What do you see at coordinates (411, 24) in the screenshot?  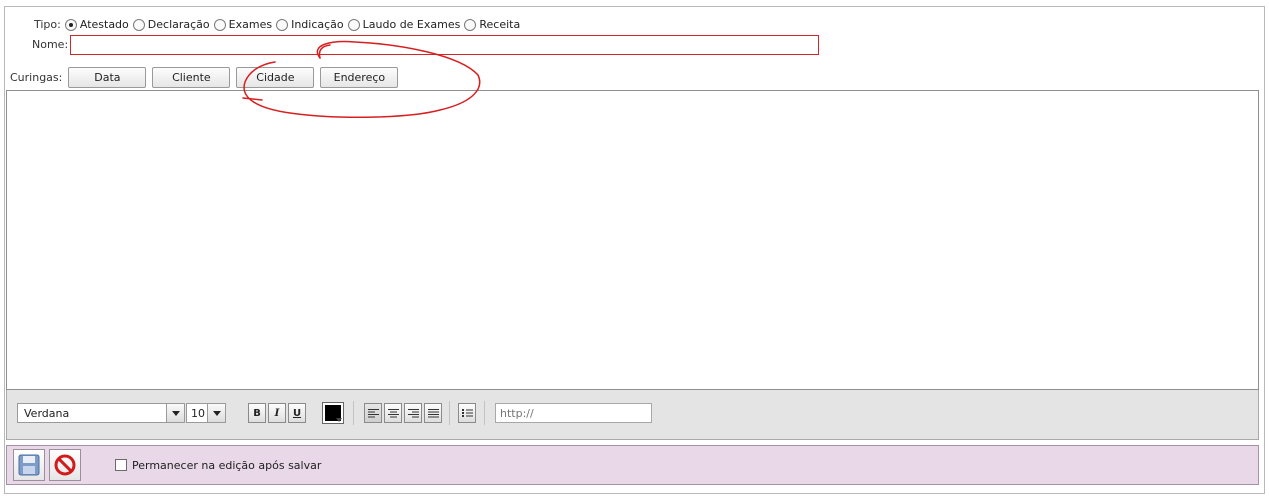 I see `radio-label: Laudo de Exames` at bounding box center [411, 24].